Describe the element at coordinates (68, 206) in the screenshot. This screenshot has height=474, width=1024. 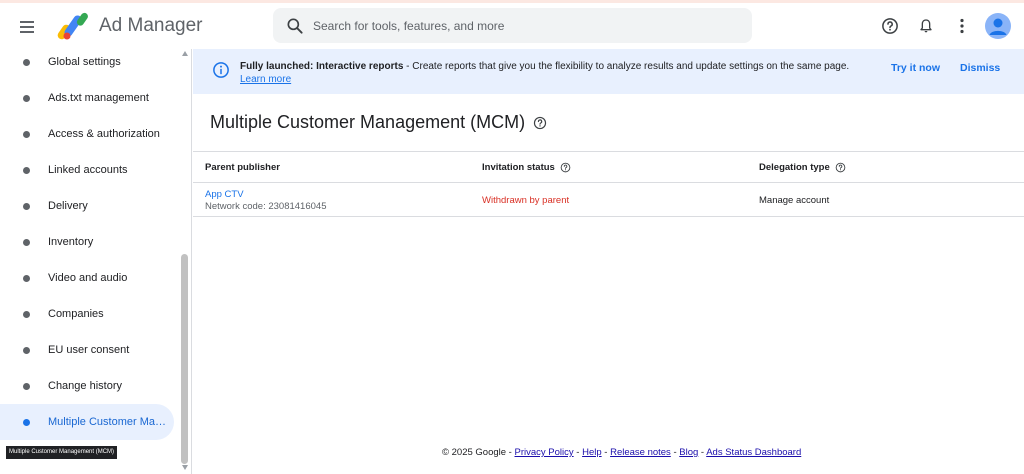
I see `sidebar-item-label: Delivery` at that location.